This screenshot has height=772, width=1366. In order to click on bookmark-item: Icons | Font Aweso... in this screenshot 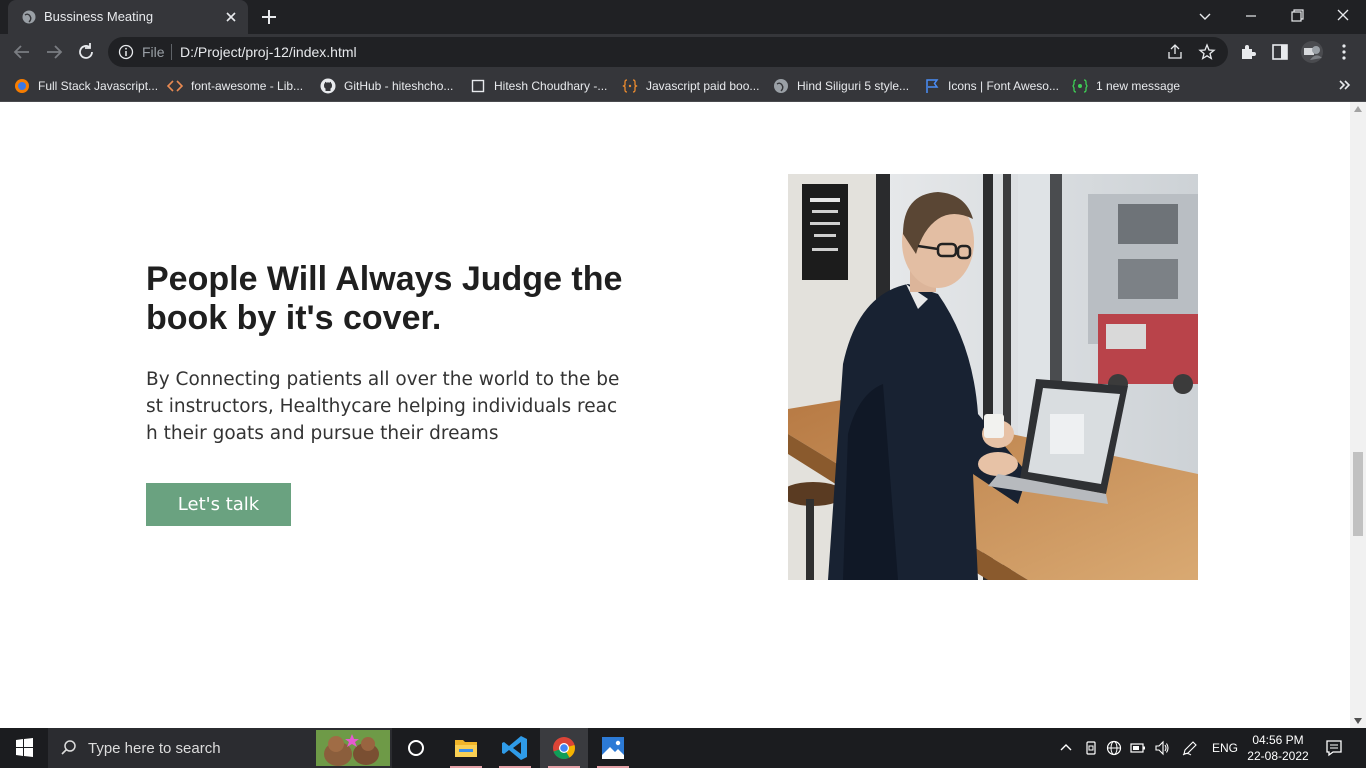, I will do `click(991, 86)`.